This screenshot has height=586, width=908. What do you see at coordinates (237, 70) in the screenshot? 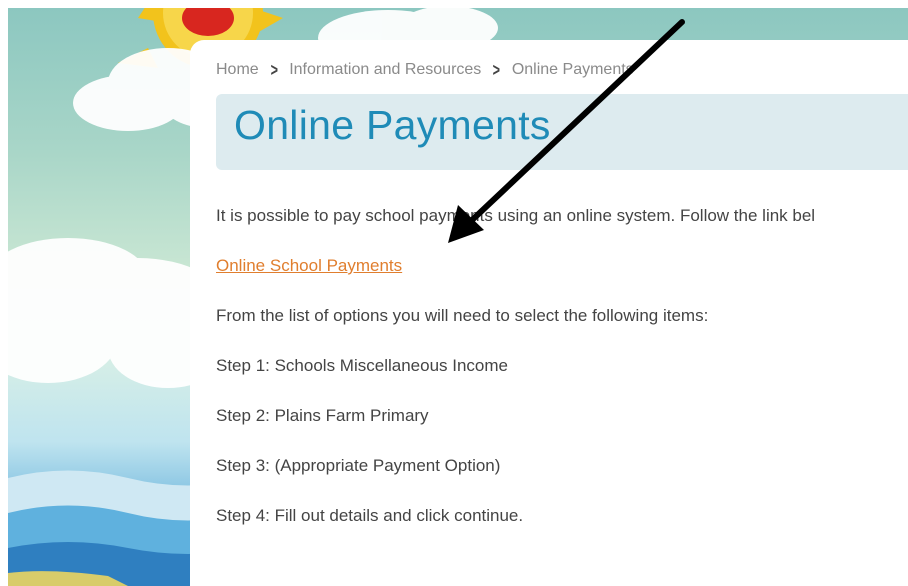
I see `breadcrumb-home-link: Home` at bounding box center [237, 70].